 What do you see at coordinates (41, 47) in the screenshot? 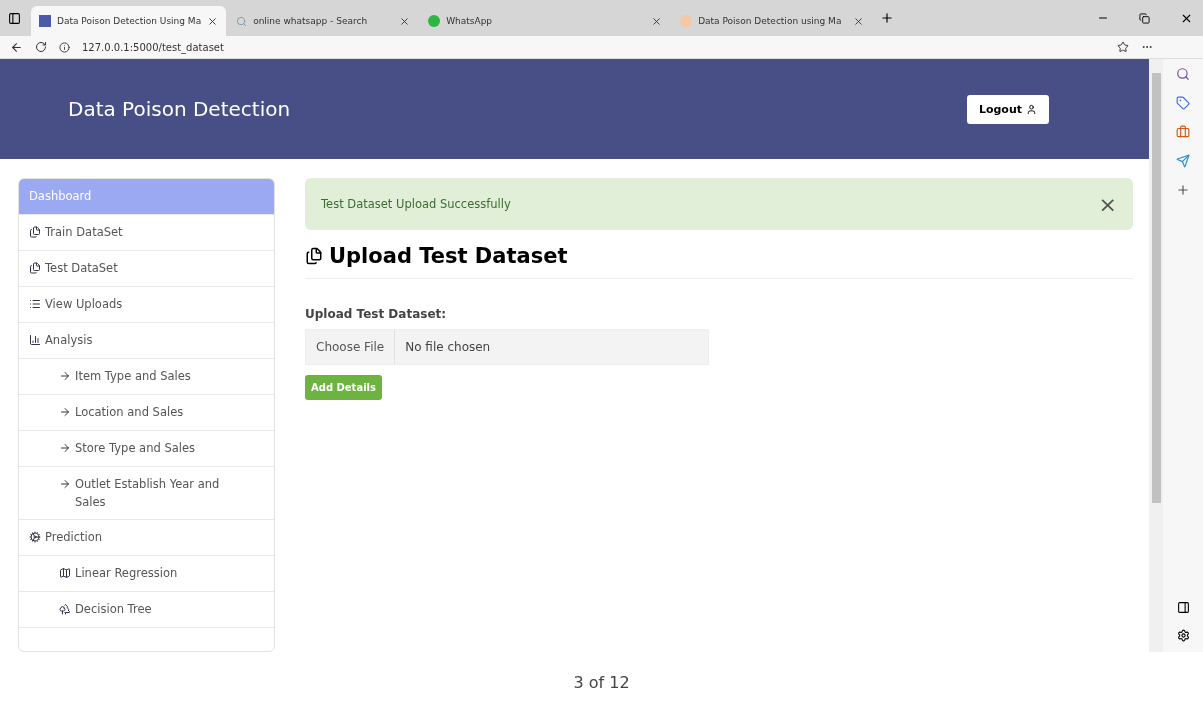
I see `reload-icon` at bounding box center [41, 47].